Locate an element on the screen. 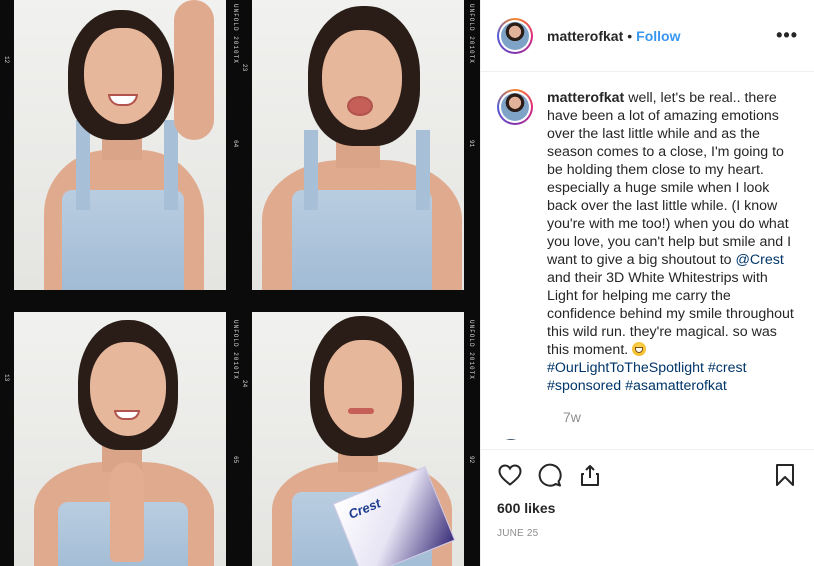 This screenshot has height=566, width=814. film-number: 91 is located at coordinates (471, 144).